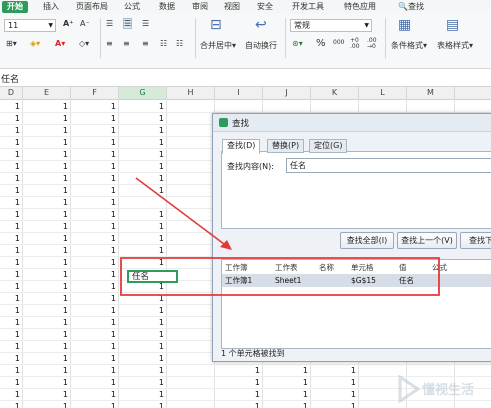  I want to click on watermark-text: 懂视生活, so click(448, 390).